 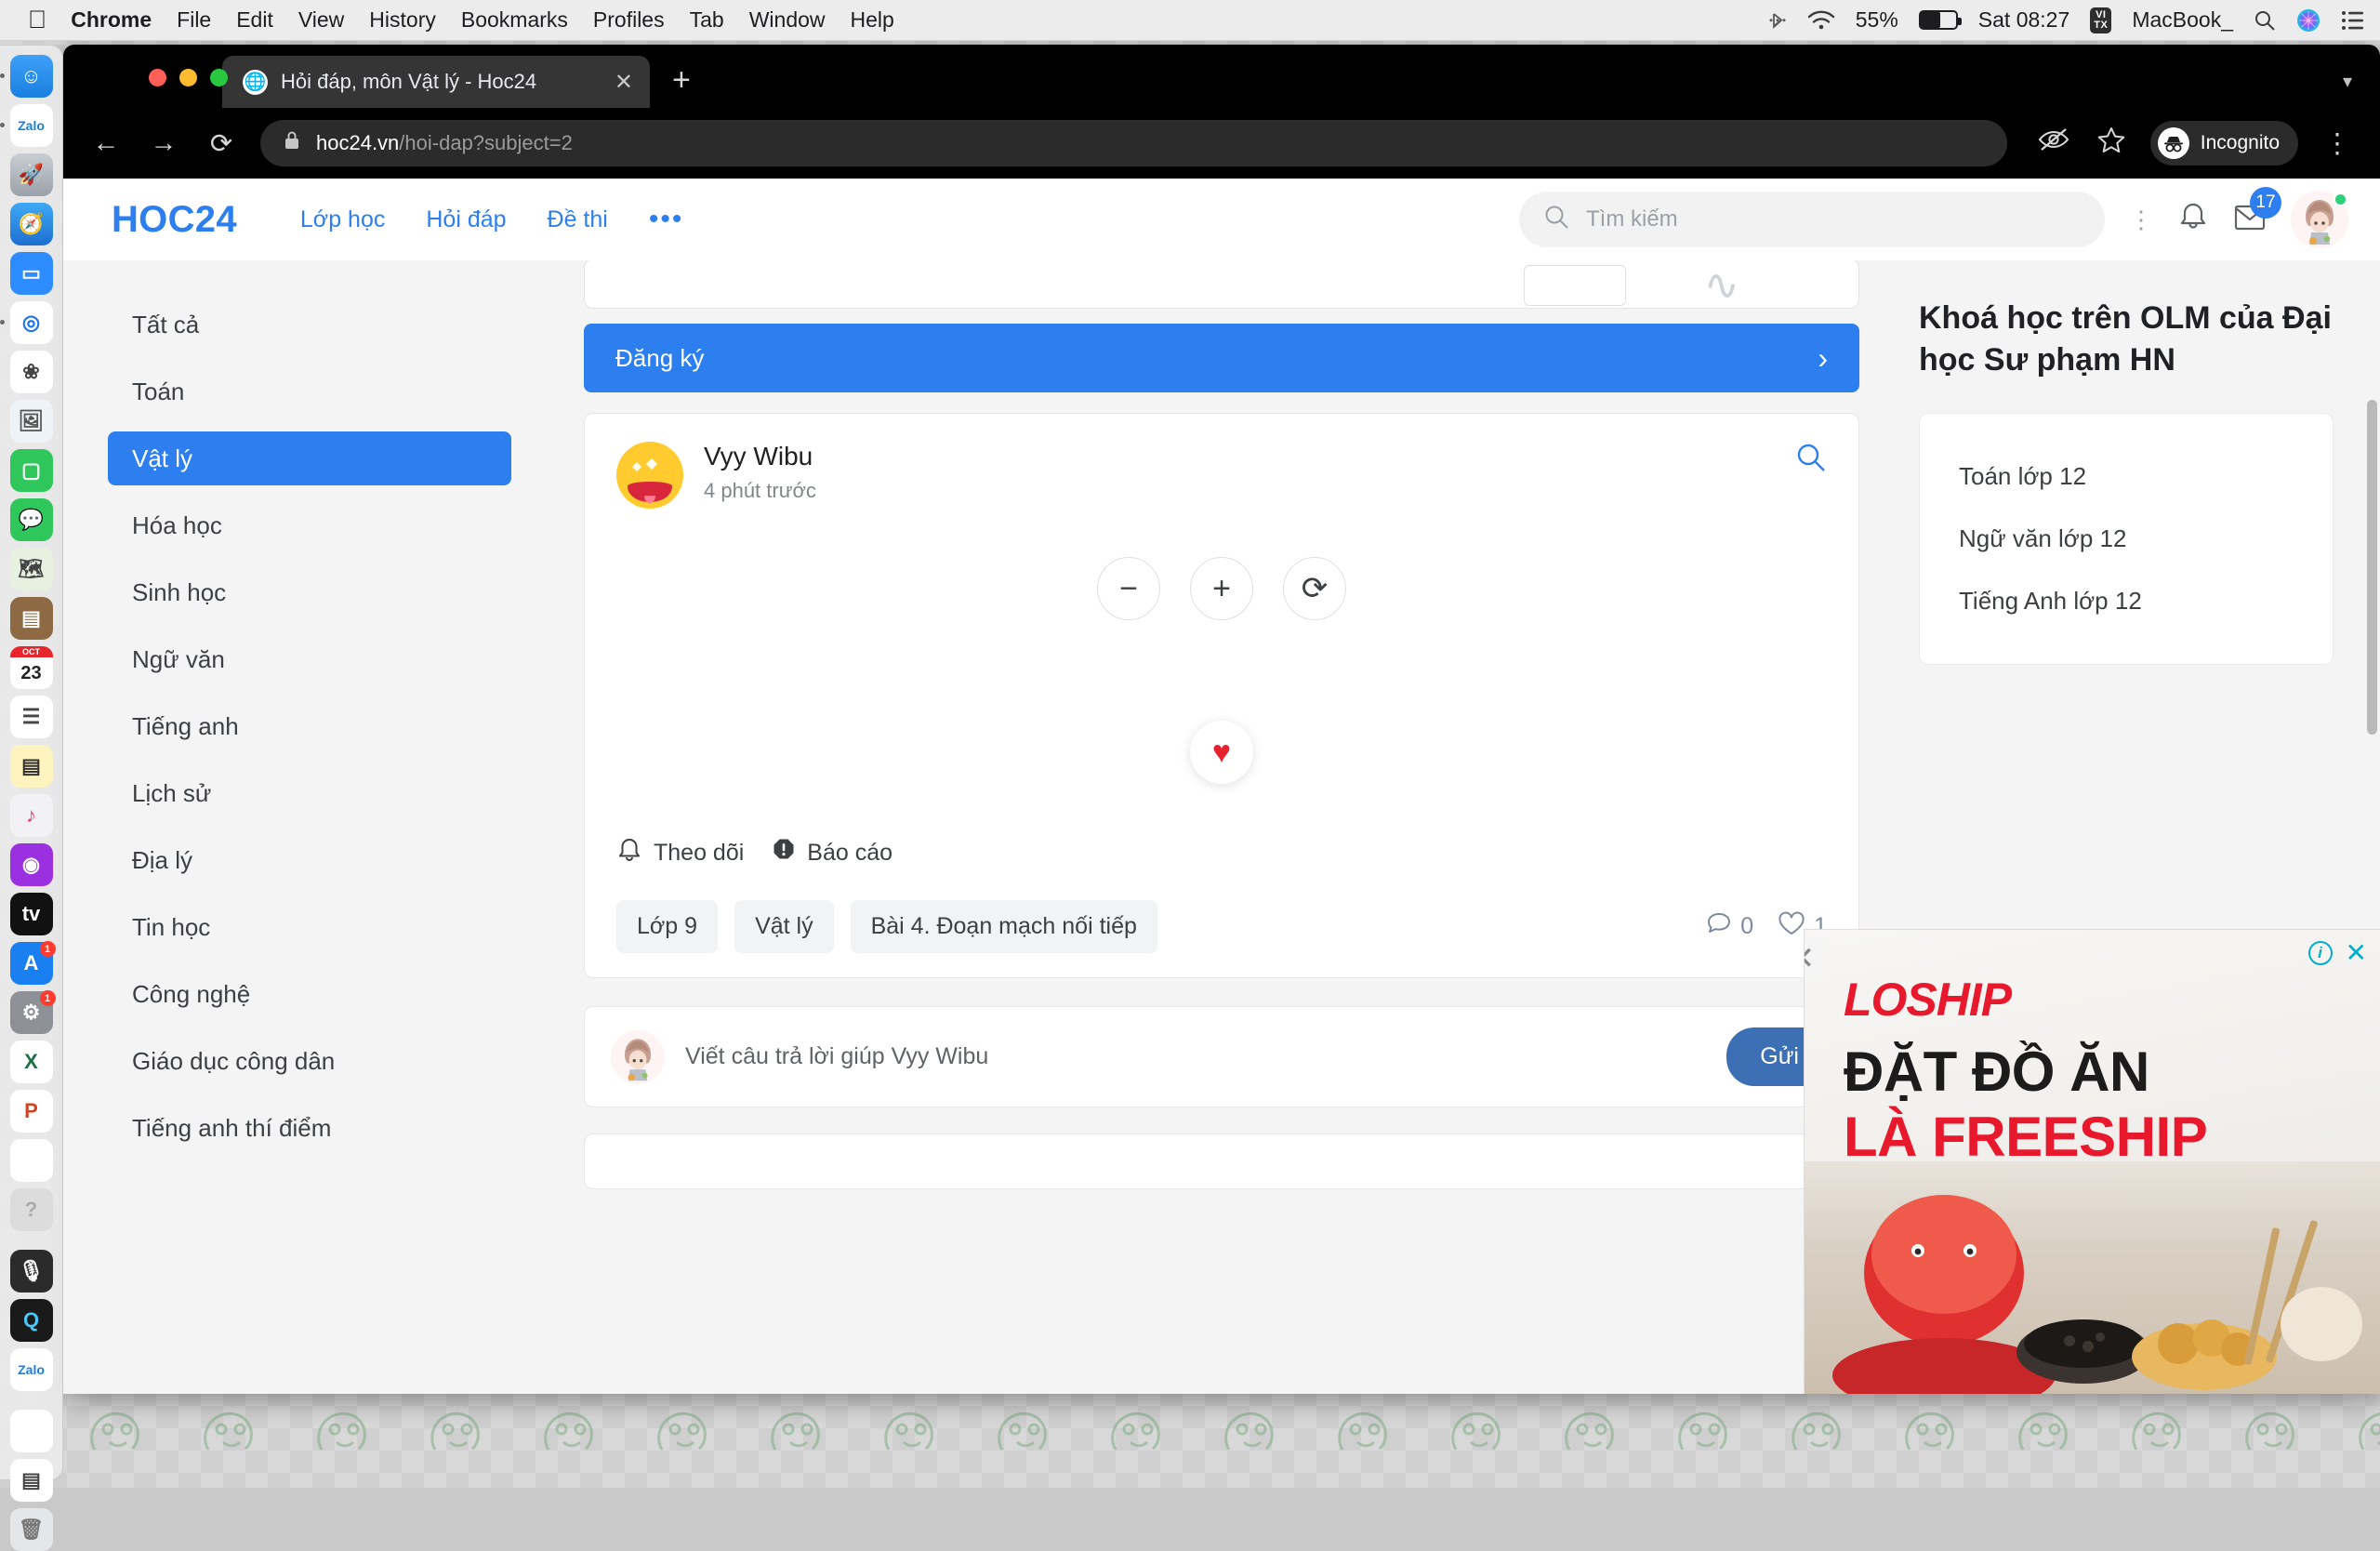 I want to click on minimize-window-button, so click(x=188, y=77).